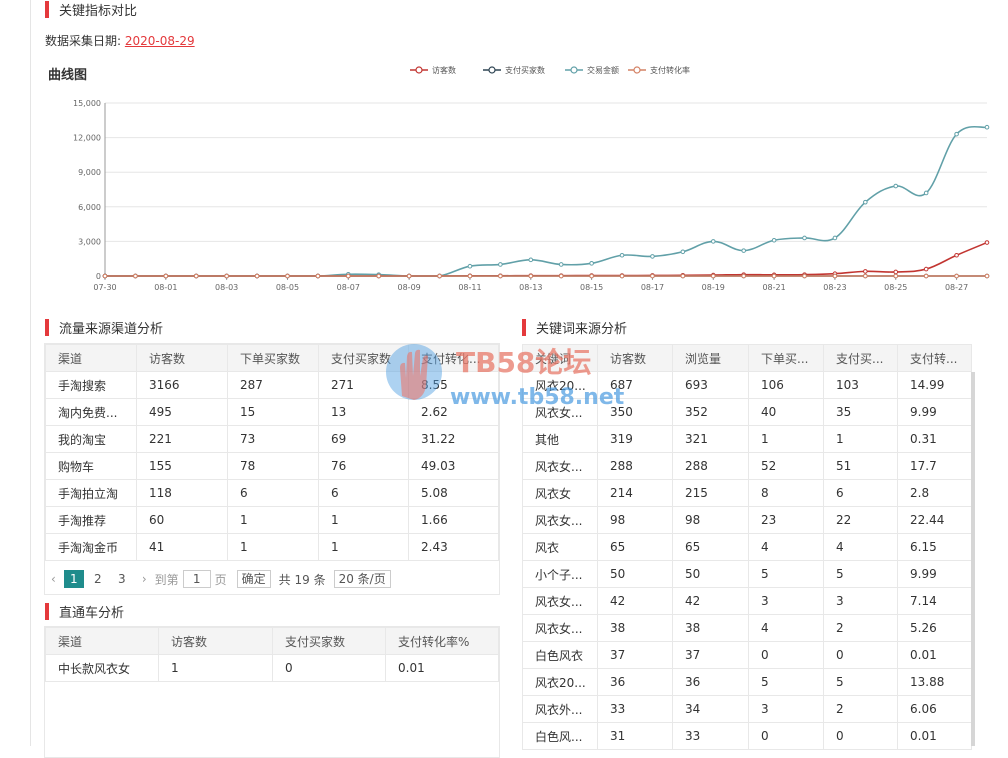 The width and height of the screenshot is (1008, 758). What do you see at coordinates (747, 655) in the screenshot?
I see `table-row: 白色风衣 37 37 0 0 0.01` at bounding box center [747, 655].